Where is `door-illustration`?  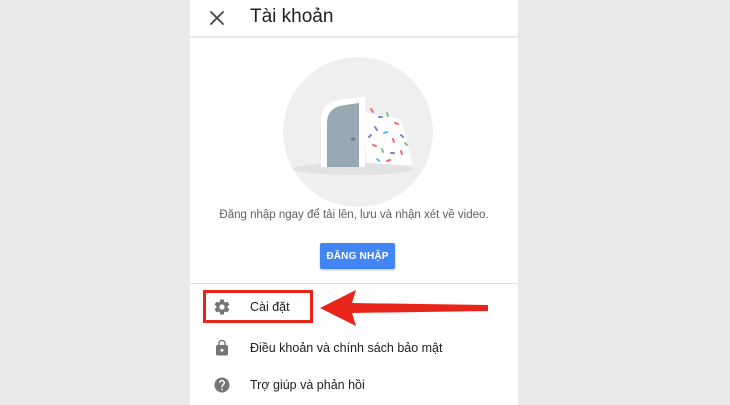 door-illustration is located at coordinates (358, 132).